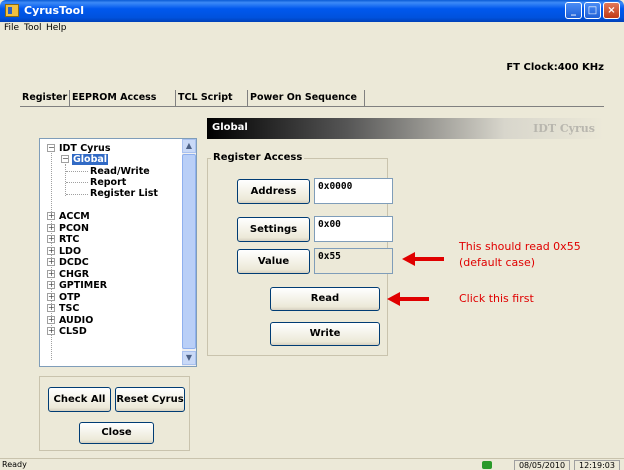 The height and width of the screenshot is (470, 624). I want to click on value-field: 0x55, so click(353, 261).